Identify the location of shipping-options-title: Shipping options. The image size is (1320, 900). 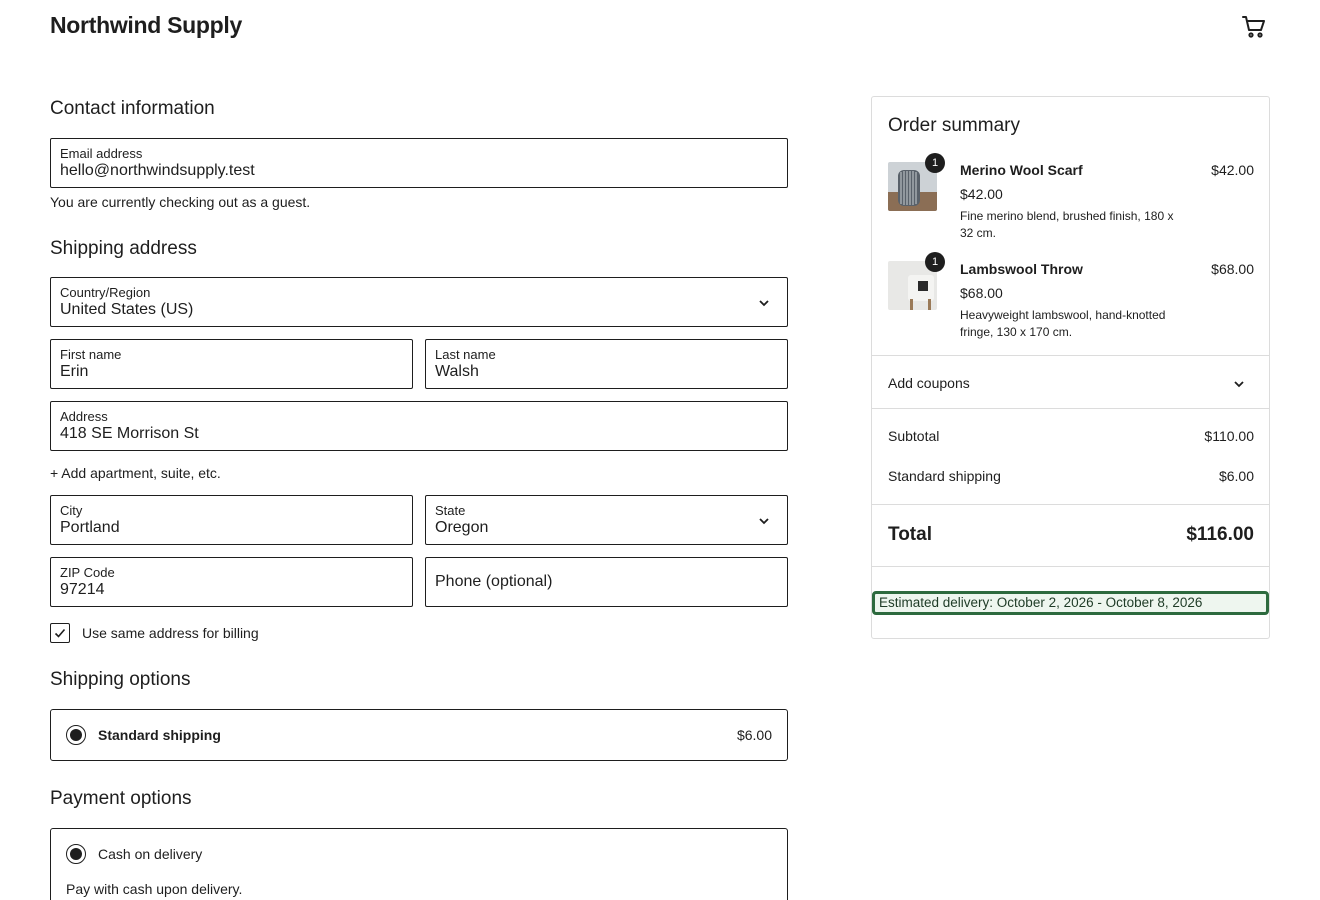
(120, 679).